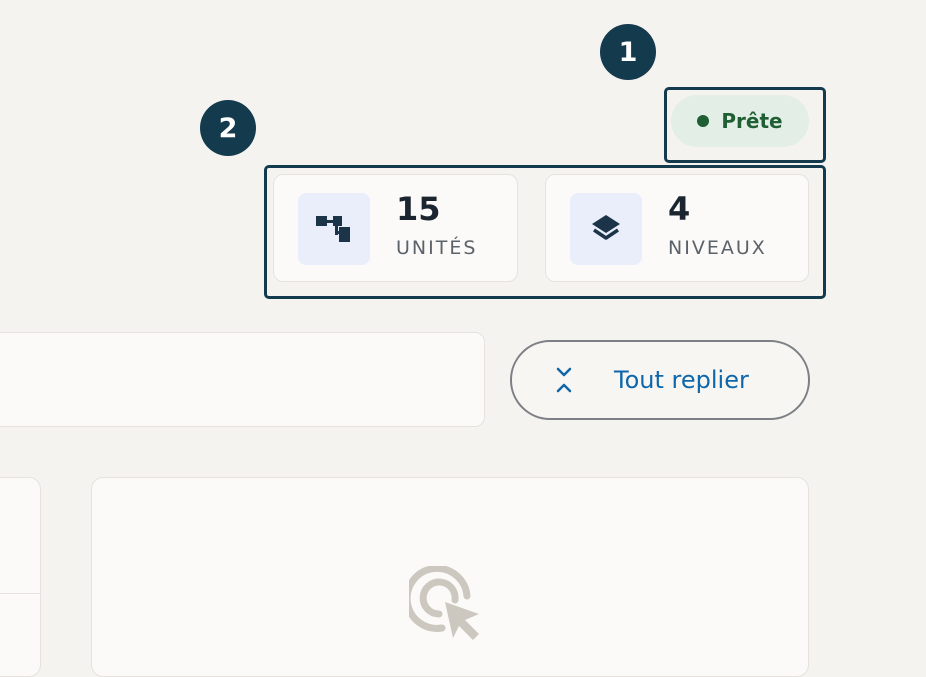 The image size is (926, 677). I want to click on stat-label-levels: NIVEAUX, so click(717, 248).